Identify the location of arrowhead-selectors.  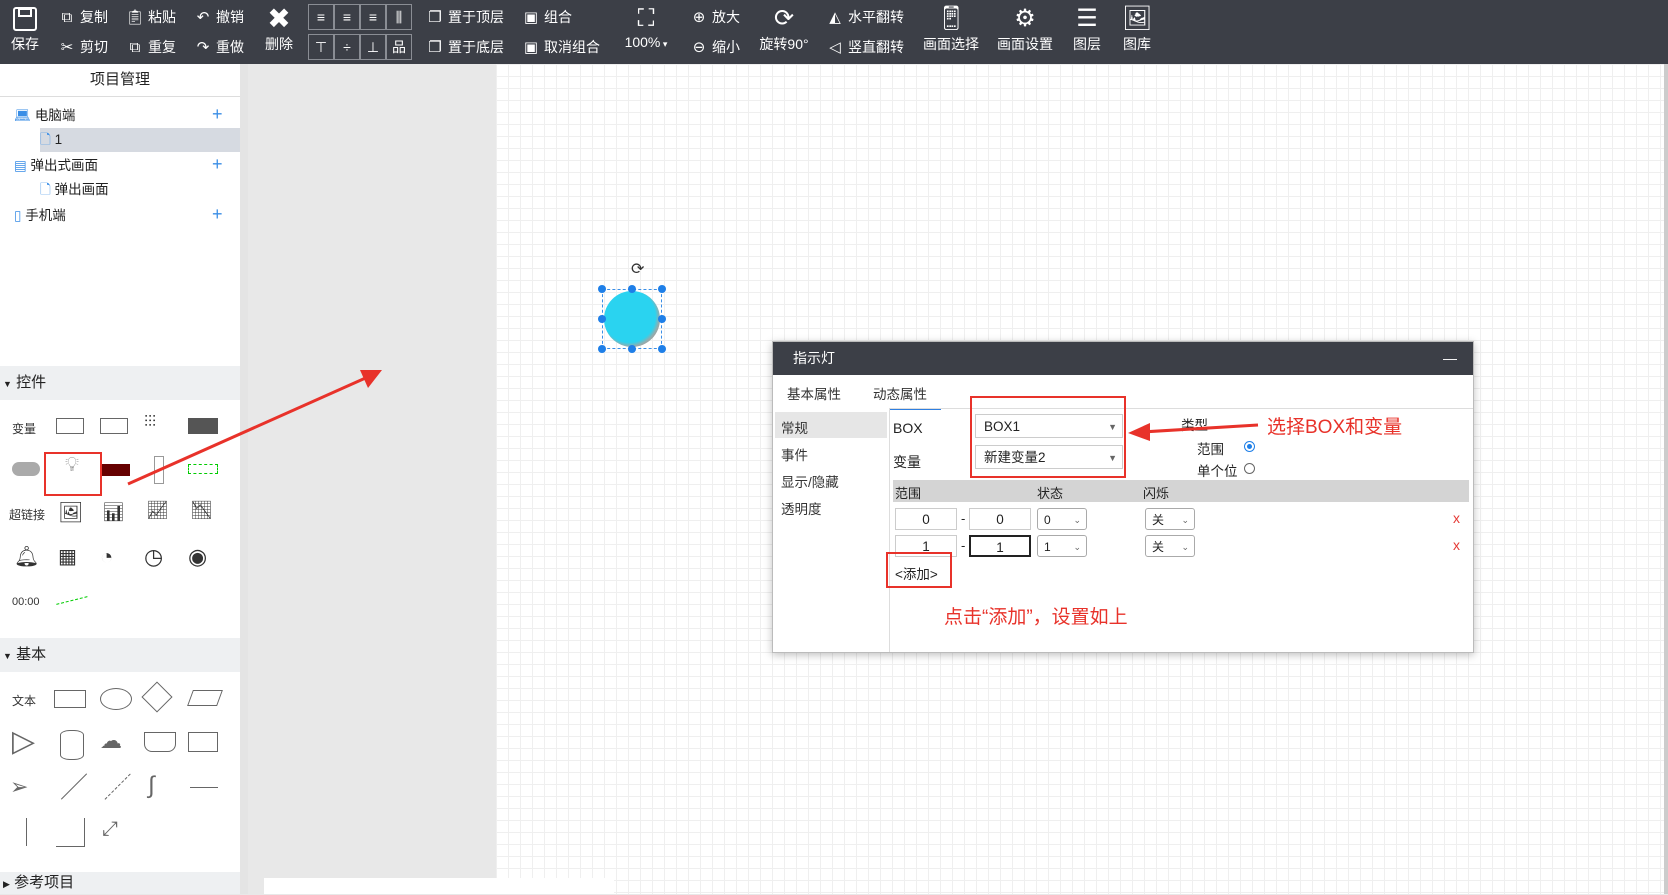
(1139, 432).